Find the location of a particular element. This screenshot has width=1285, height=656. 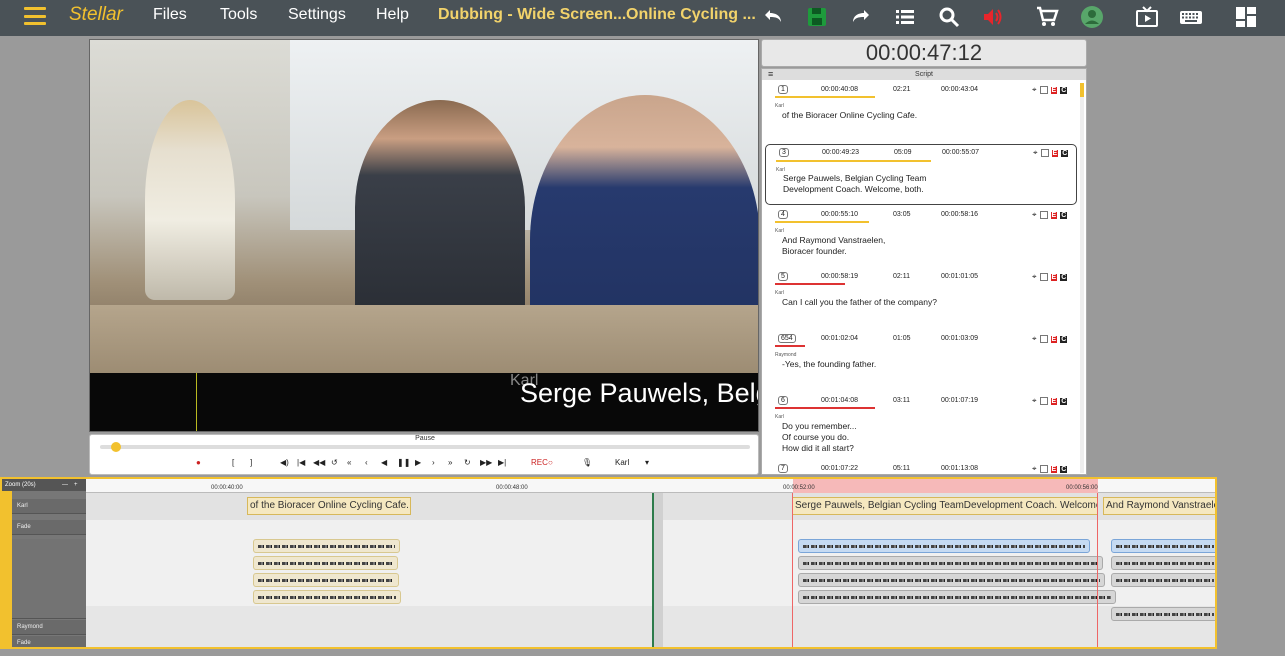

menu-files: Files is located at coordinates (170, 15).